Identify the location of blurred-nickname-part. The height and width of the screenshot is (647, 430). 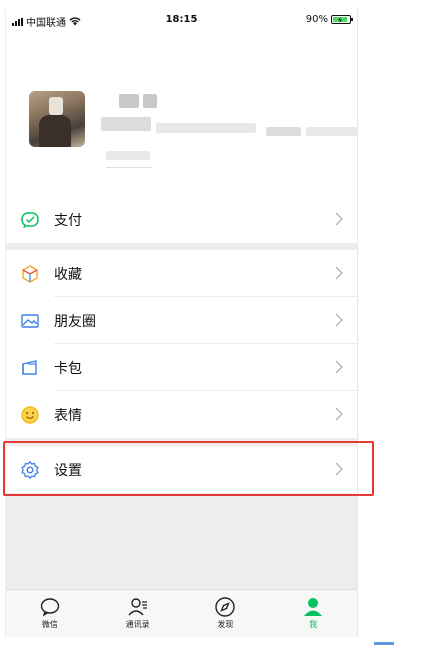
(150, 101).